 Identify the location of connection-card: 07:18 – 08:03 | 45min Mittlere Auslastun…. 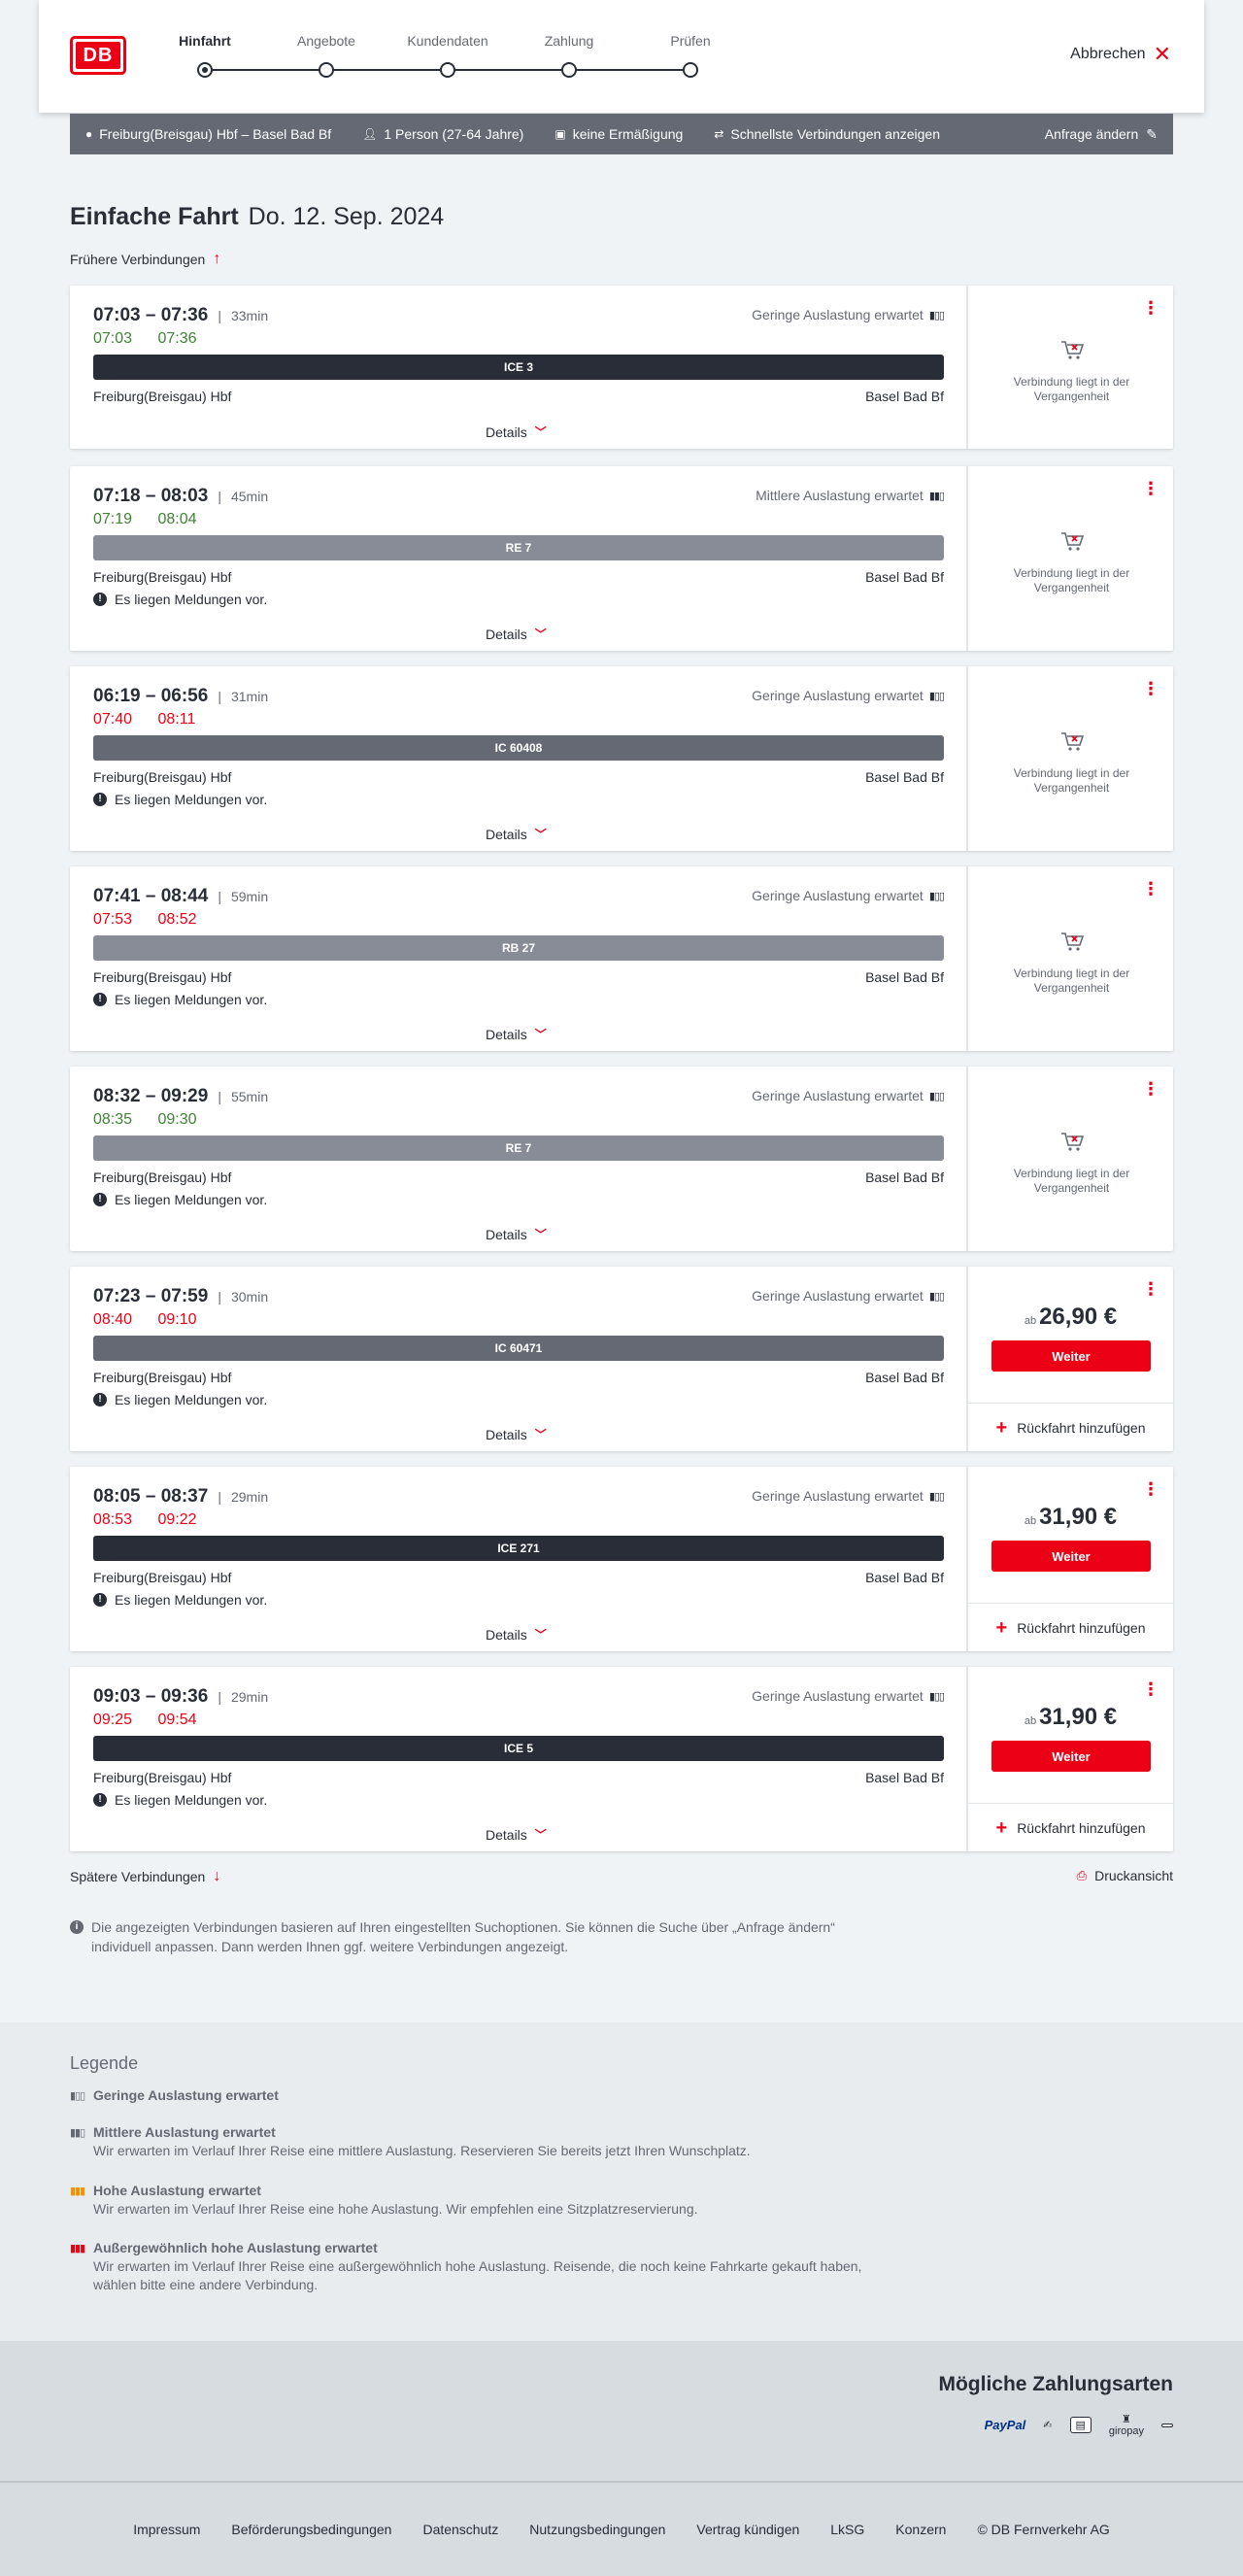
(621, 558).